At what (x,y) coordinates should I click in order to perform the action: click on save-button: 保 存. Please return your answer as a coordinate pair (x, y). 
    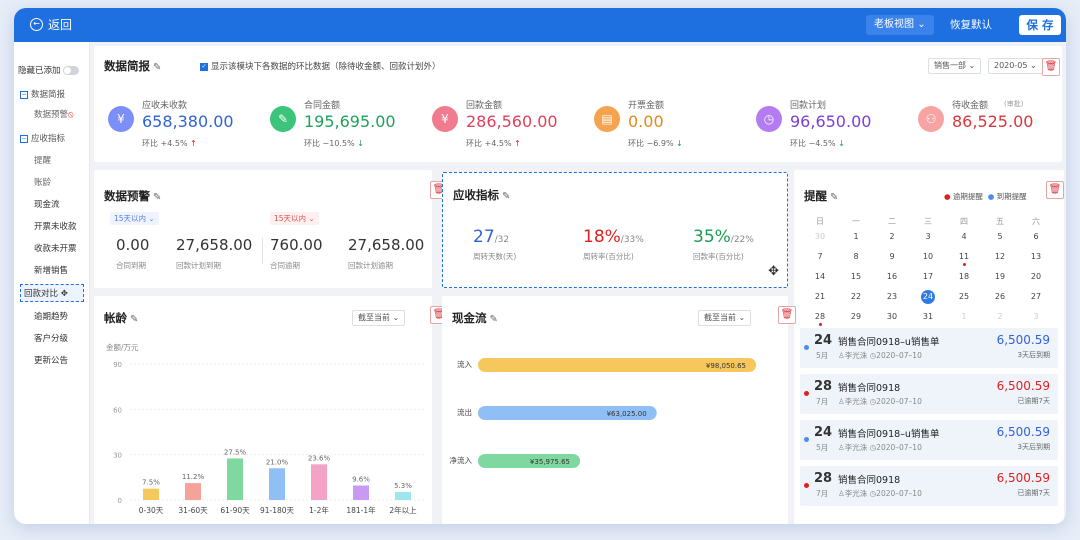
    Looking at the image, I should click on (1040, 25).